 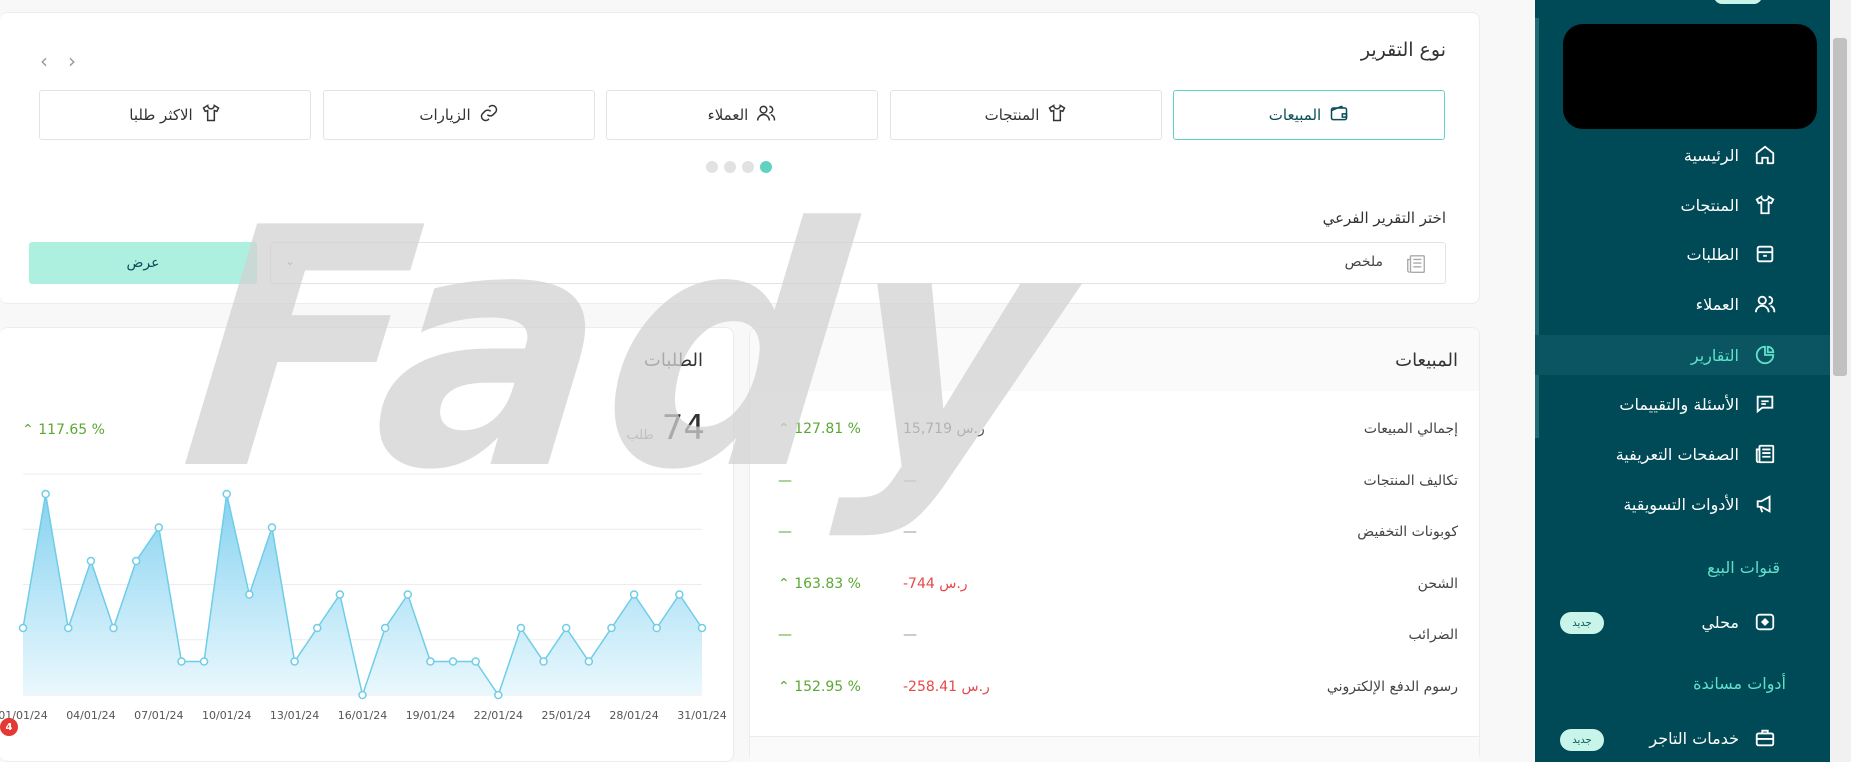 I want to click on tab-products: المنتجات, so click(x=1026, y=115).